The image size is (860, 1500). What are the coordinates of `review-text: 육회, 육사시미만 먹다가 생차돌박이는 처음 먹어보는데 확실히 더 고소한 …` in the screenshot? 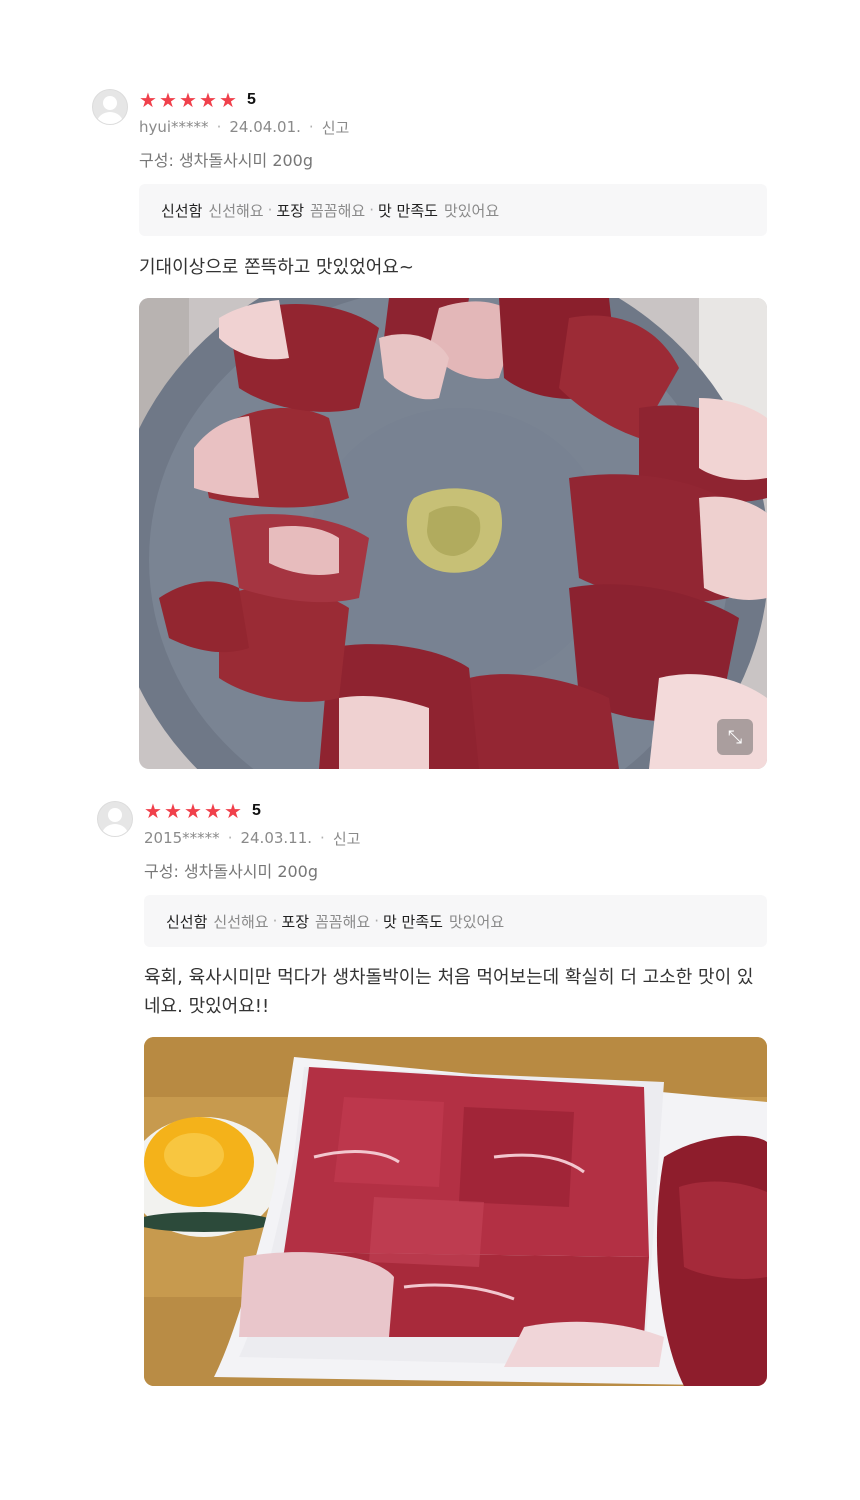 It's located at (449, 992).